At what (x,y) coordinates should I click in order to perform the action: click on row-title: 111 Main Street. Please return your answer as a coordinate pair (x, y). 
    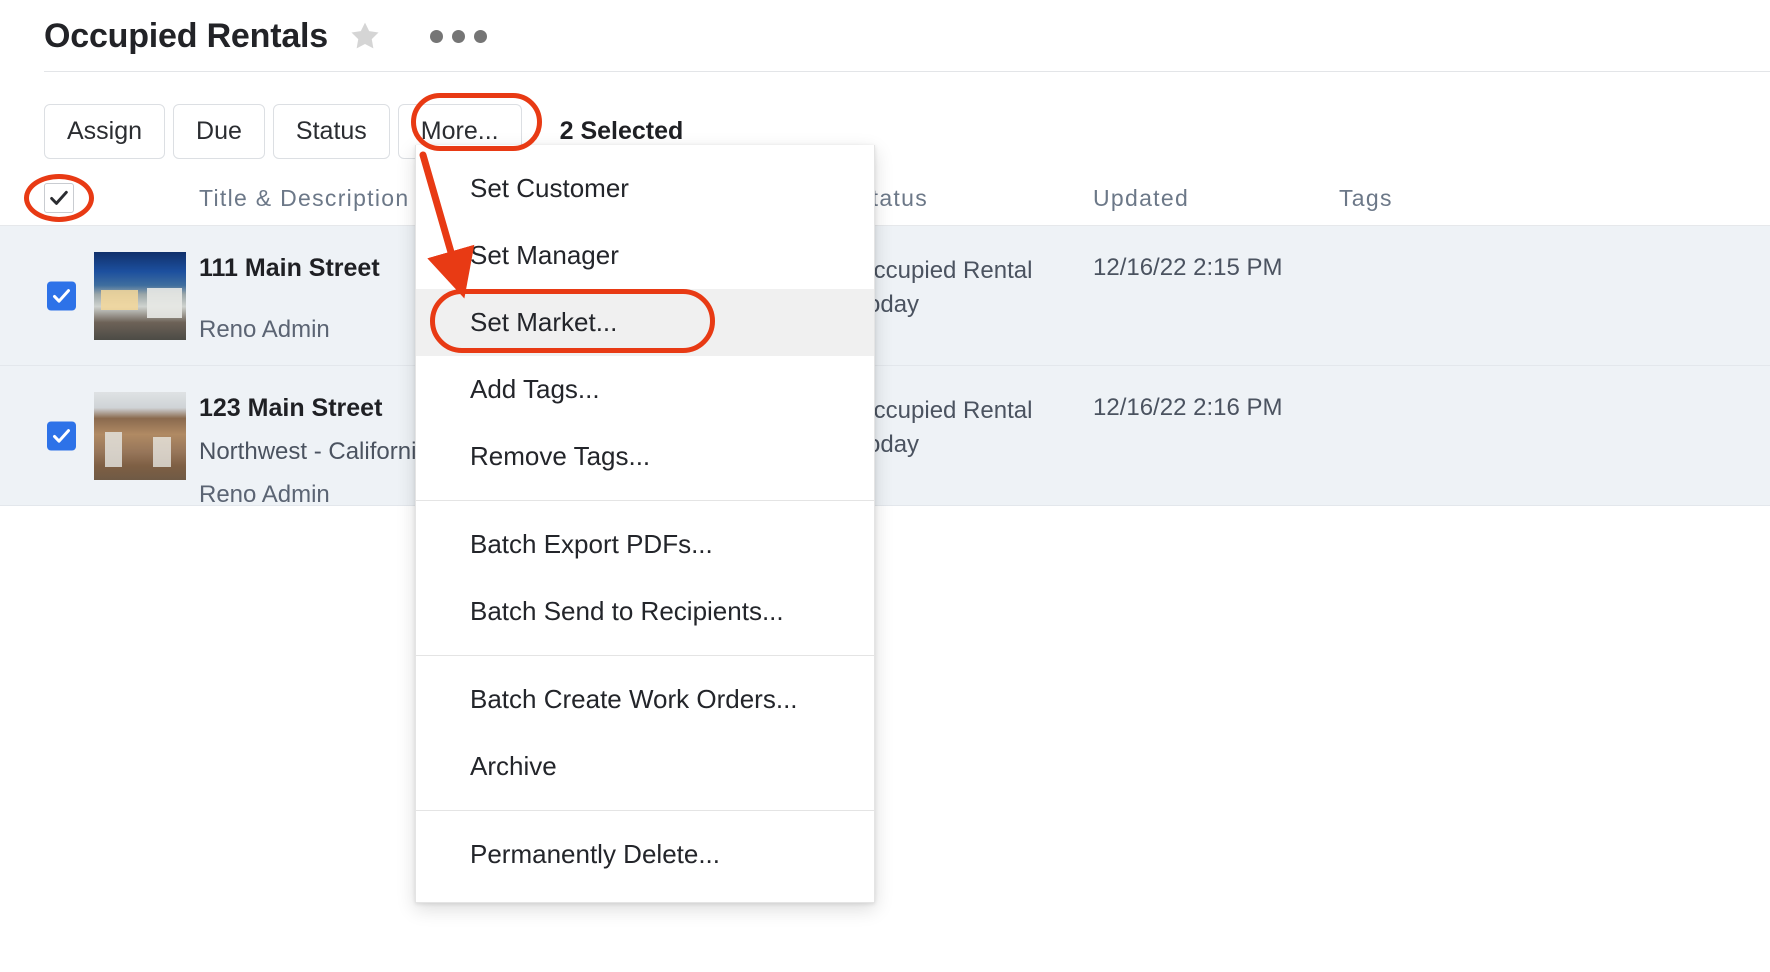
    Looking at the image, I should click on (289, 268).